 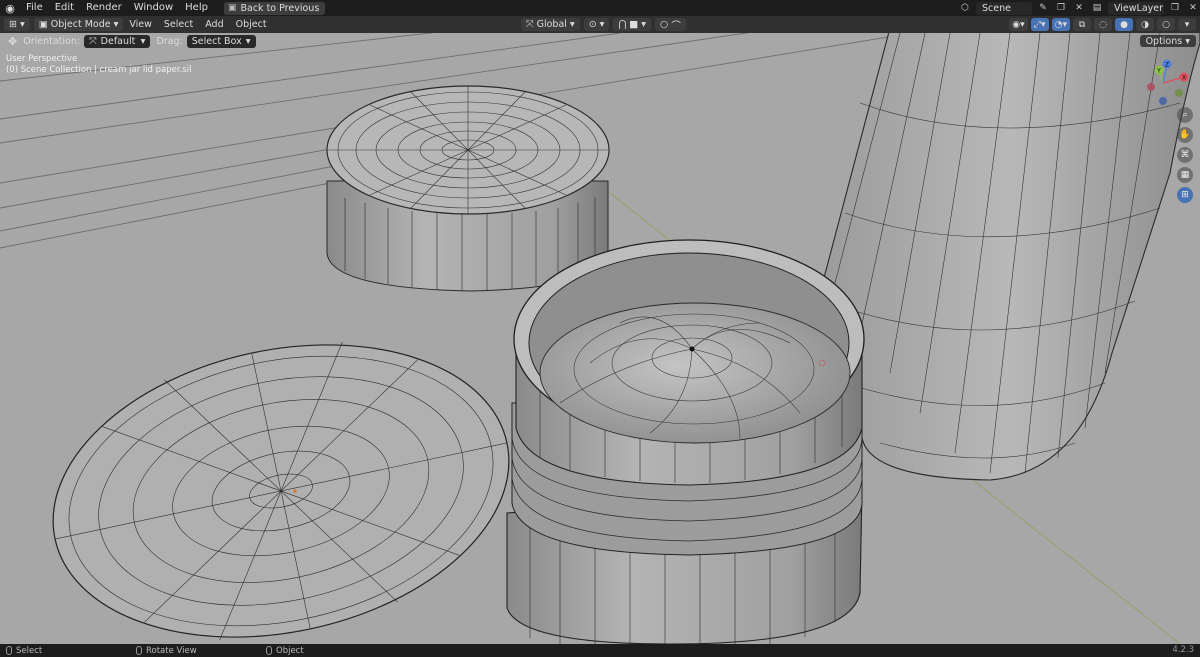 I want to click on falloff-curve-icon: ⌒, so click(x=676, y=26).